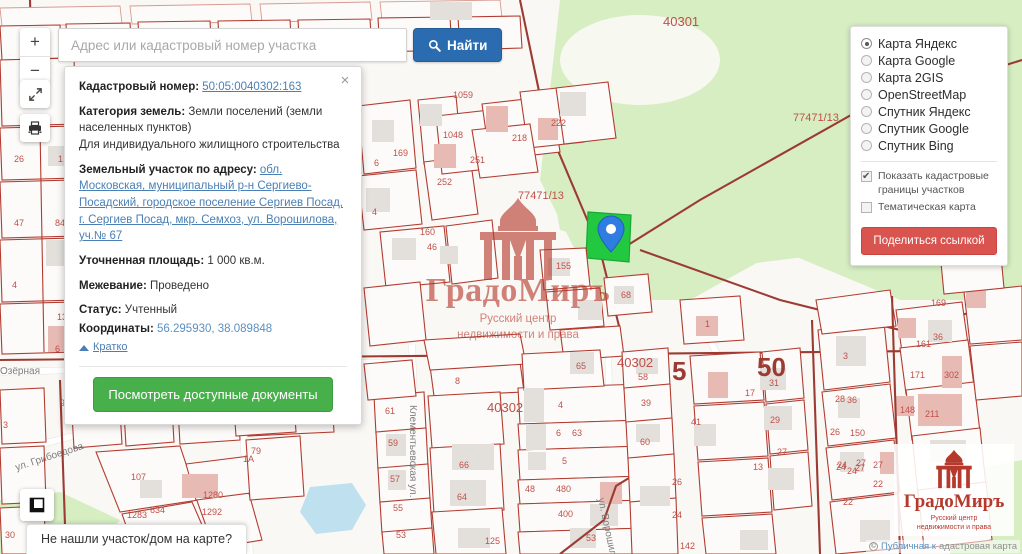 This screenshot has height=554, width=1022. What do you see at coordinates (213, 395) in the screenshot?
I see `view-documents-button: Посмотреть доступные документы` at bounding box center [213, 395].